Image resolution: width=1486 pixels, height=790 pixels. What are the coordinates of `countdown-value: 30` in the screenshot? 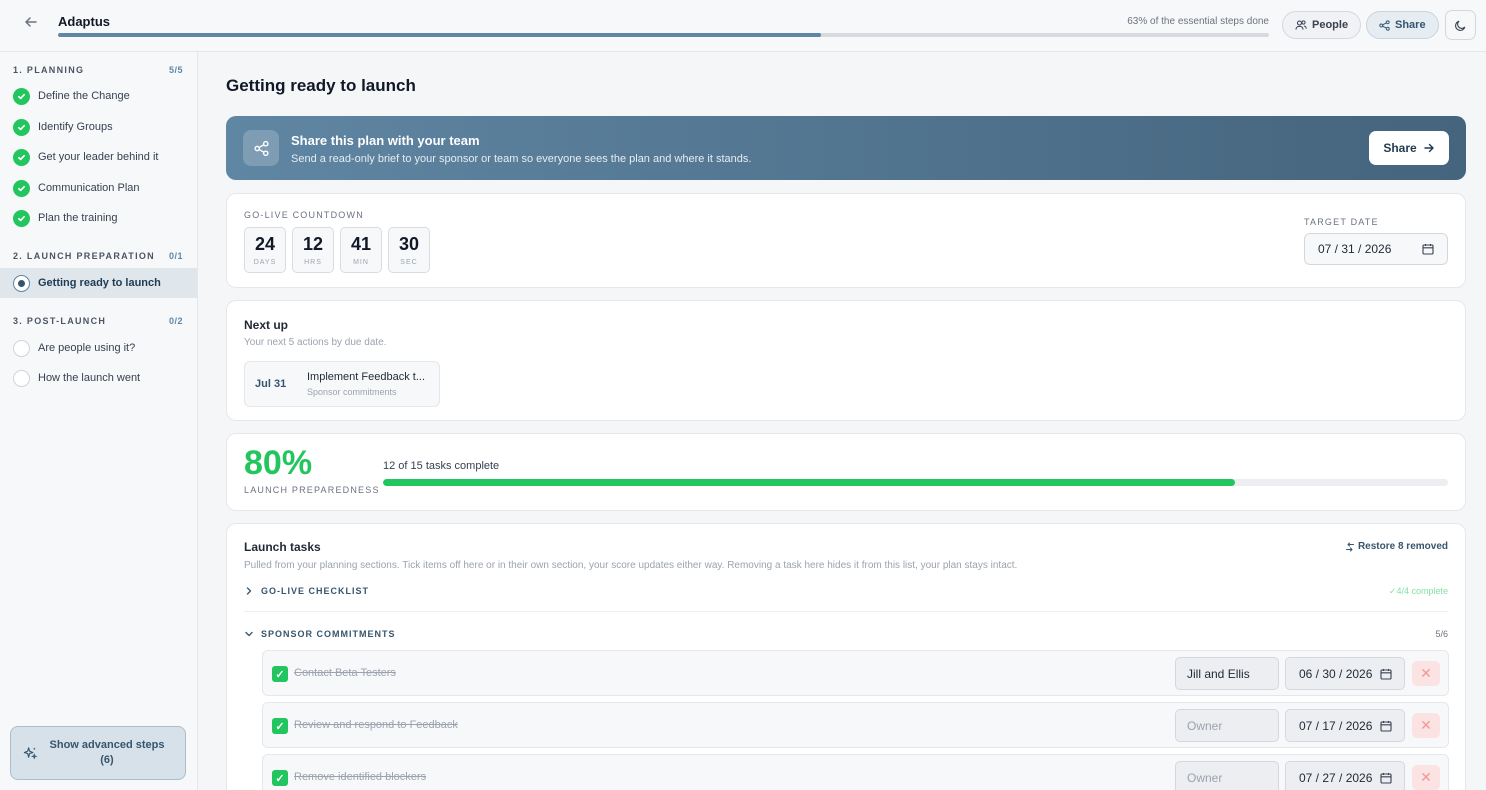 It's located at (409, 244).